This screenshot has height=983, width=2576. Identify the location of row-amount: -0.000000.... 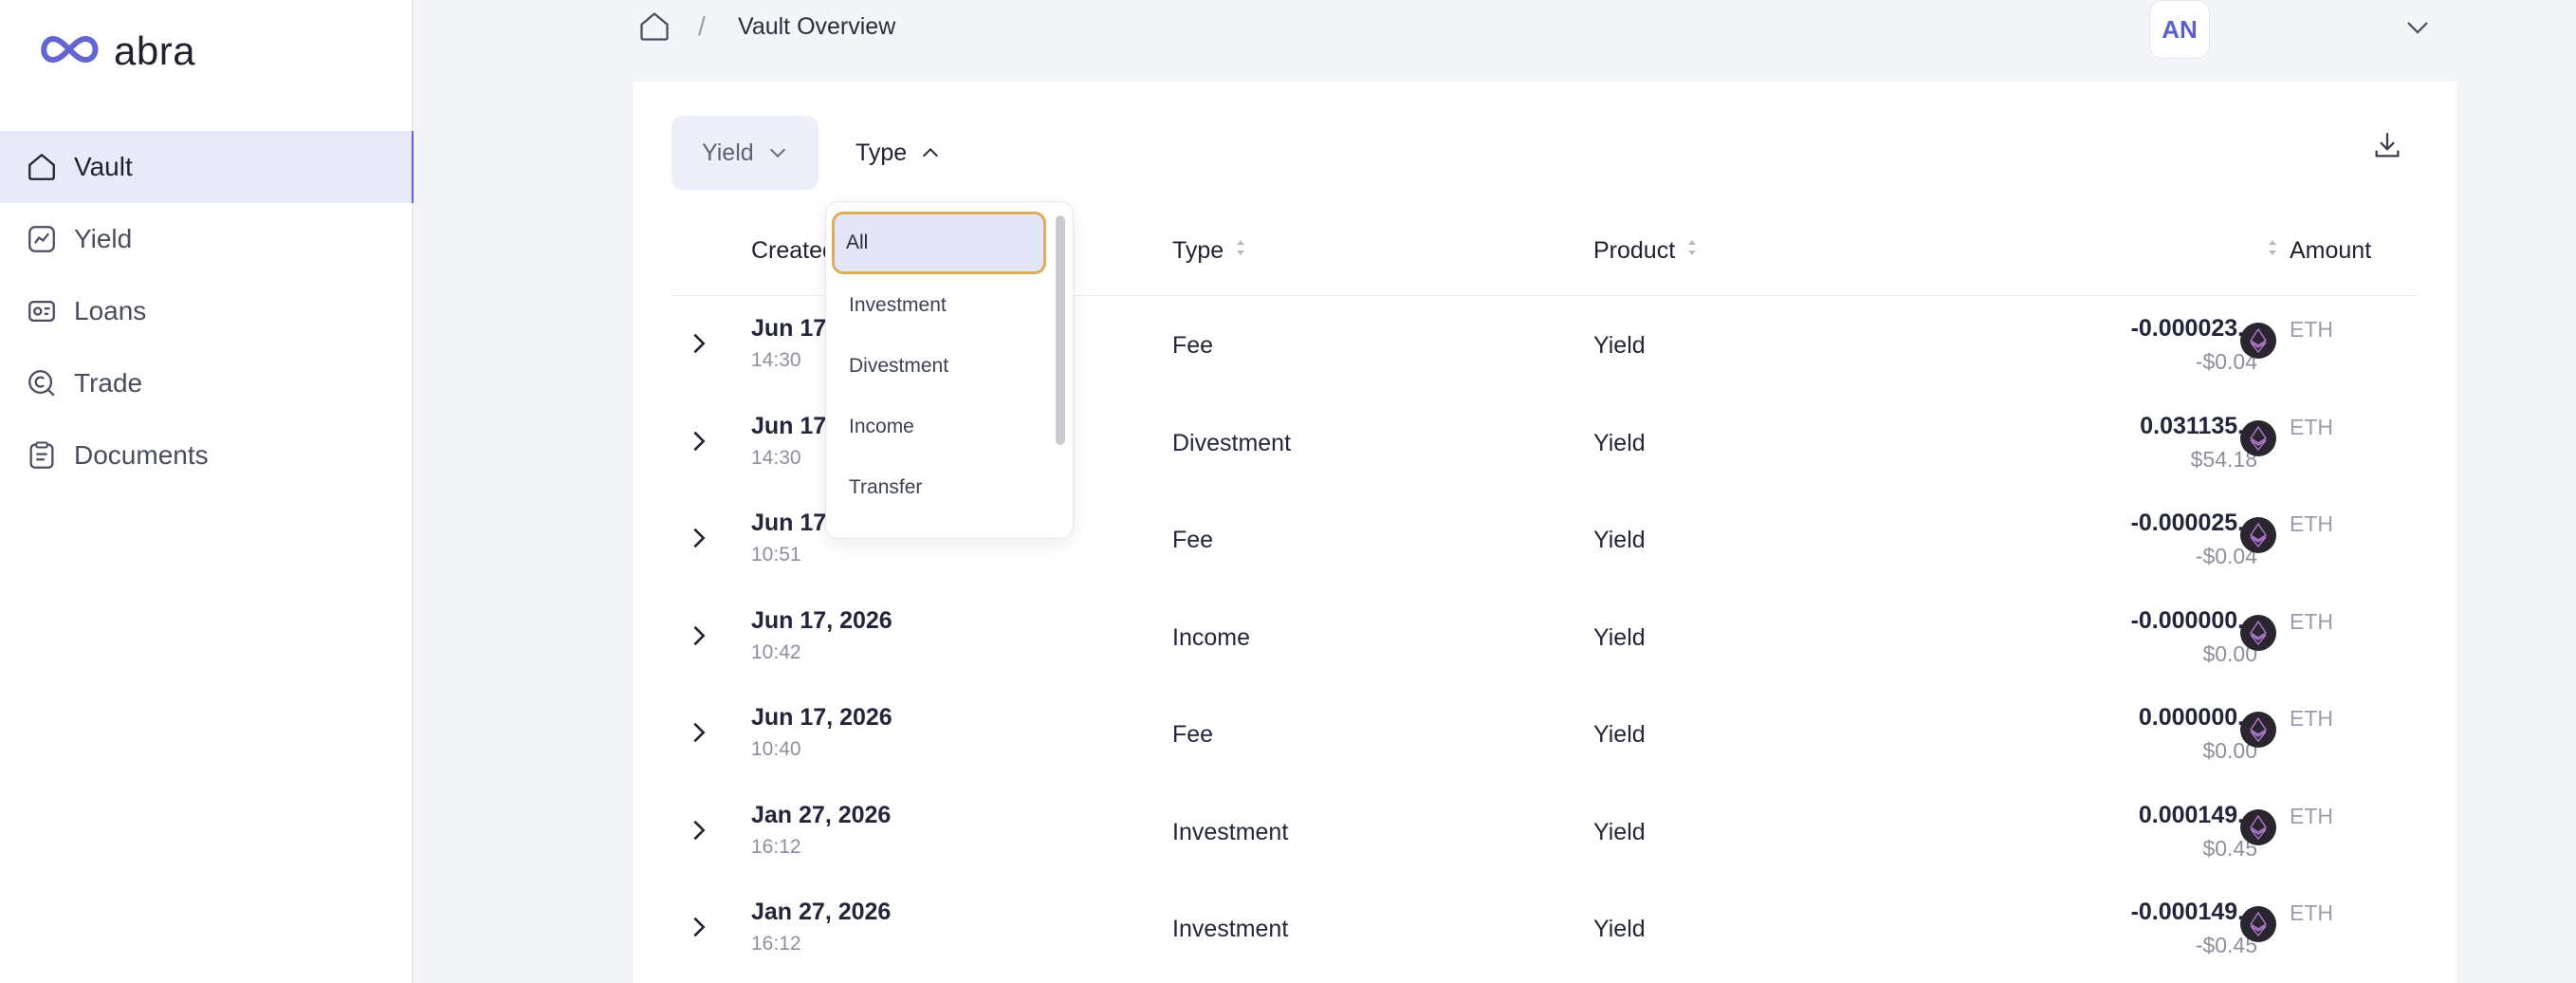
(2193, 620).